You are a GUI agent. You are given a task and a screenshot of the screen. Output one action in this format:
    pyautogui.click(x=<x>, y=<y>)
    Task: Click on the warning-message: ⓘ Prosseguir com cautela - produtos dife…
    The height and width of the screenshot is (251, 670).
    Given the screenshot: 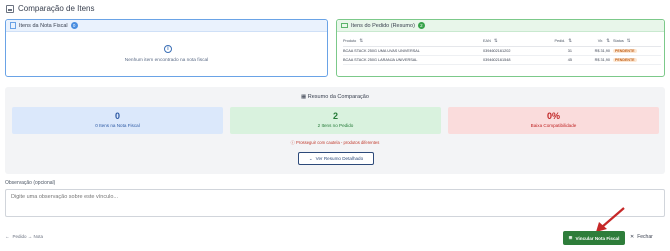 What is the action you would take?
    pyautogui.click(x=335, y=143)
    